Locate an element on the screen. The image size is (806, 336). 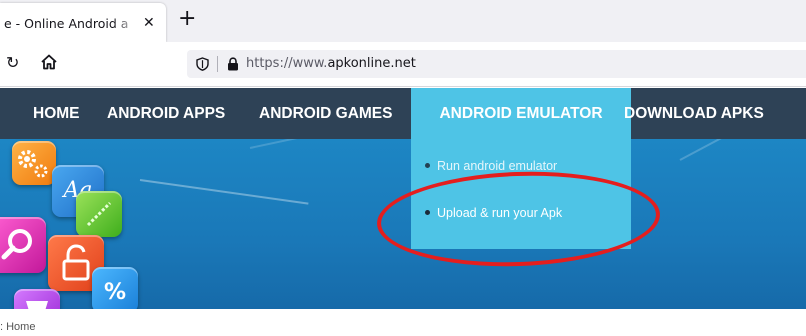
close-icon: ✕ is located at coordinates (149, 23).